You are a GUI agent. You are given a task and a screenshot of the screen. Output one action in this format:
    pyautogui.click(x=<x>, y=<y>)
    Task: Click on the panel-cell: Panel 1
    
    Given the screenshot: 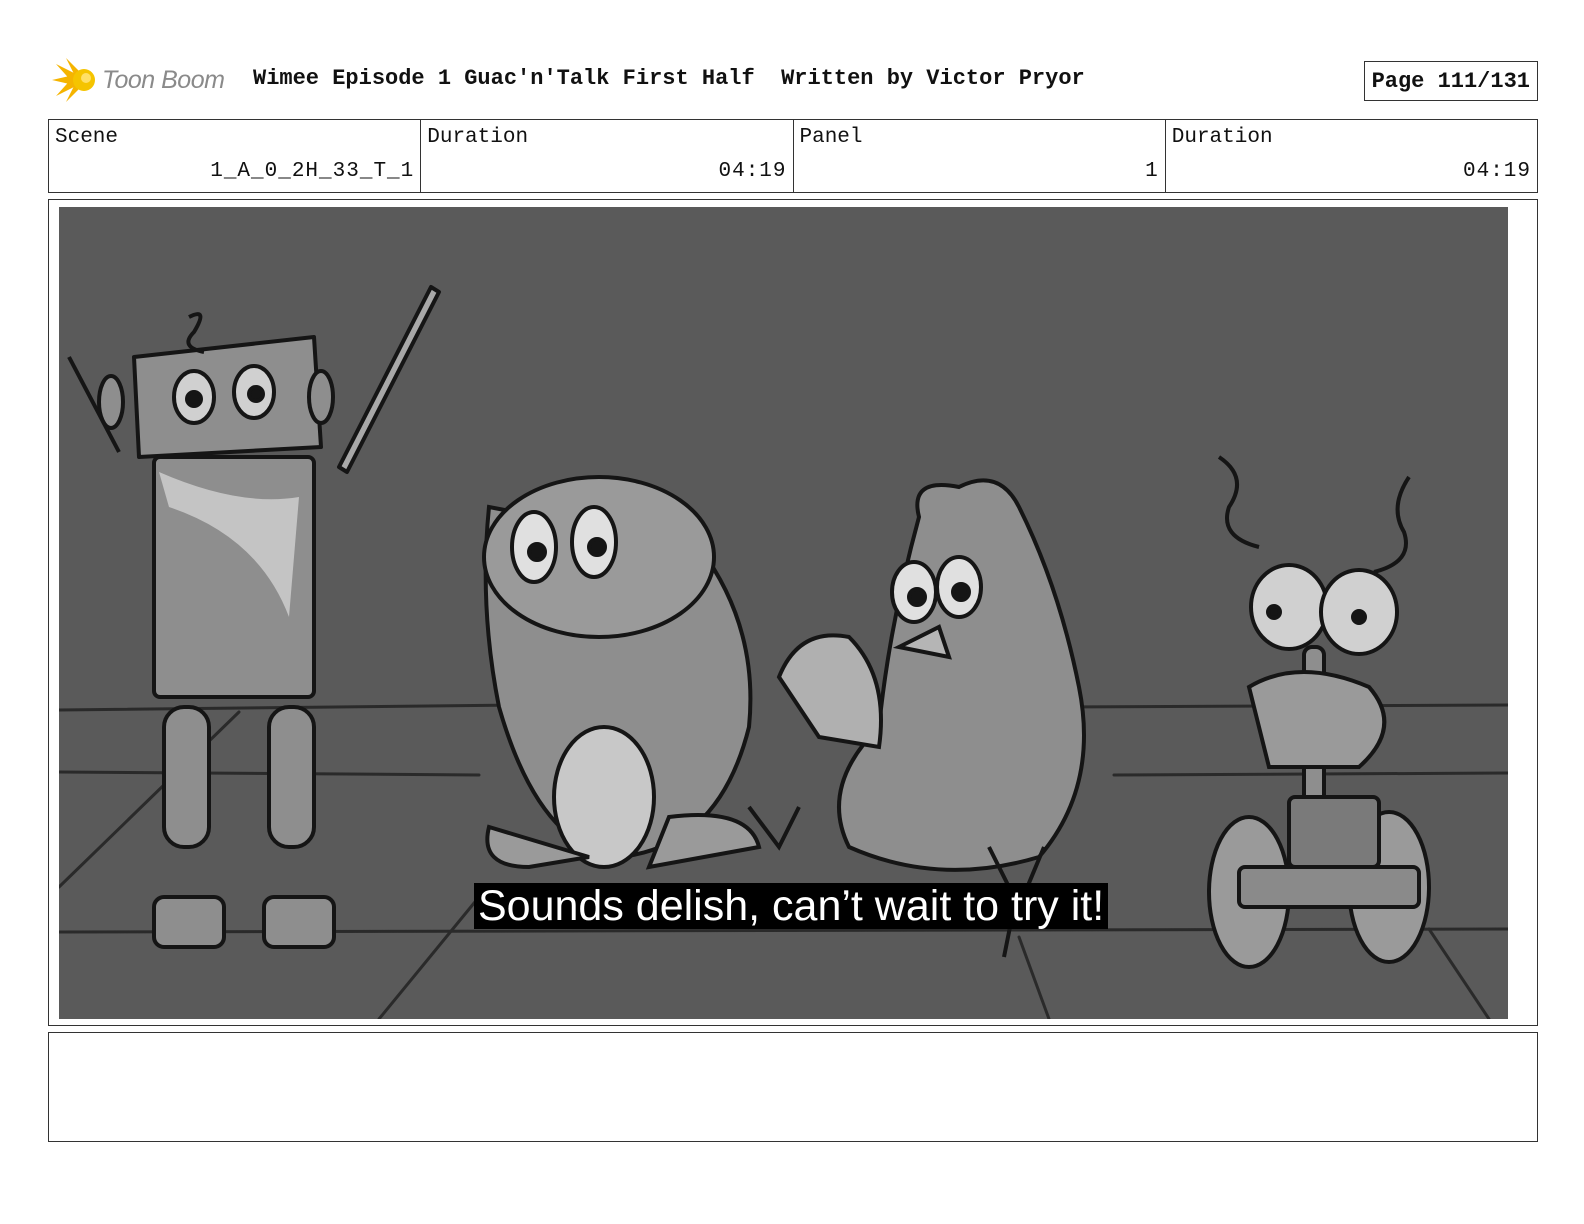 What is the action you would take?
    pyautogui.click(x=980, y=156)
    